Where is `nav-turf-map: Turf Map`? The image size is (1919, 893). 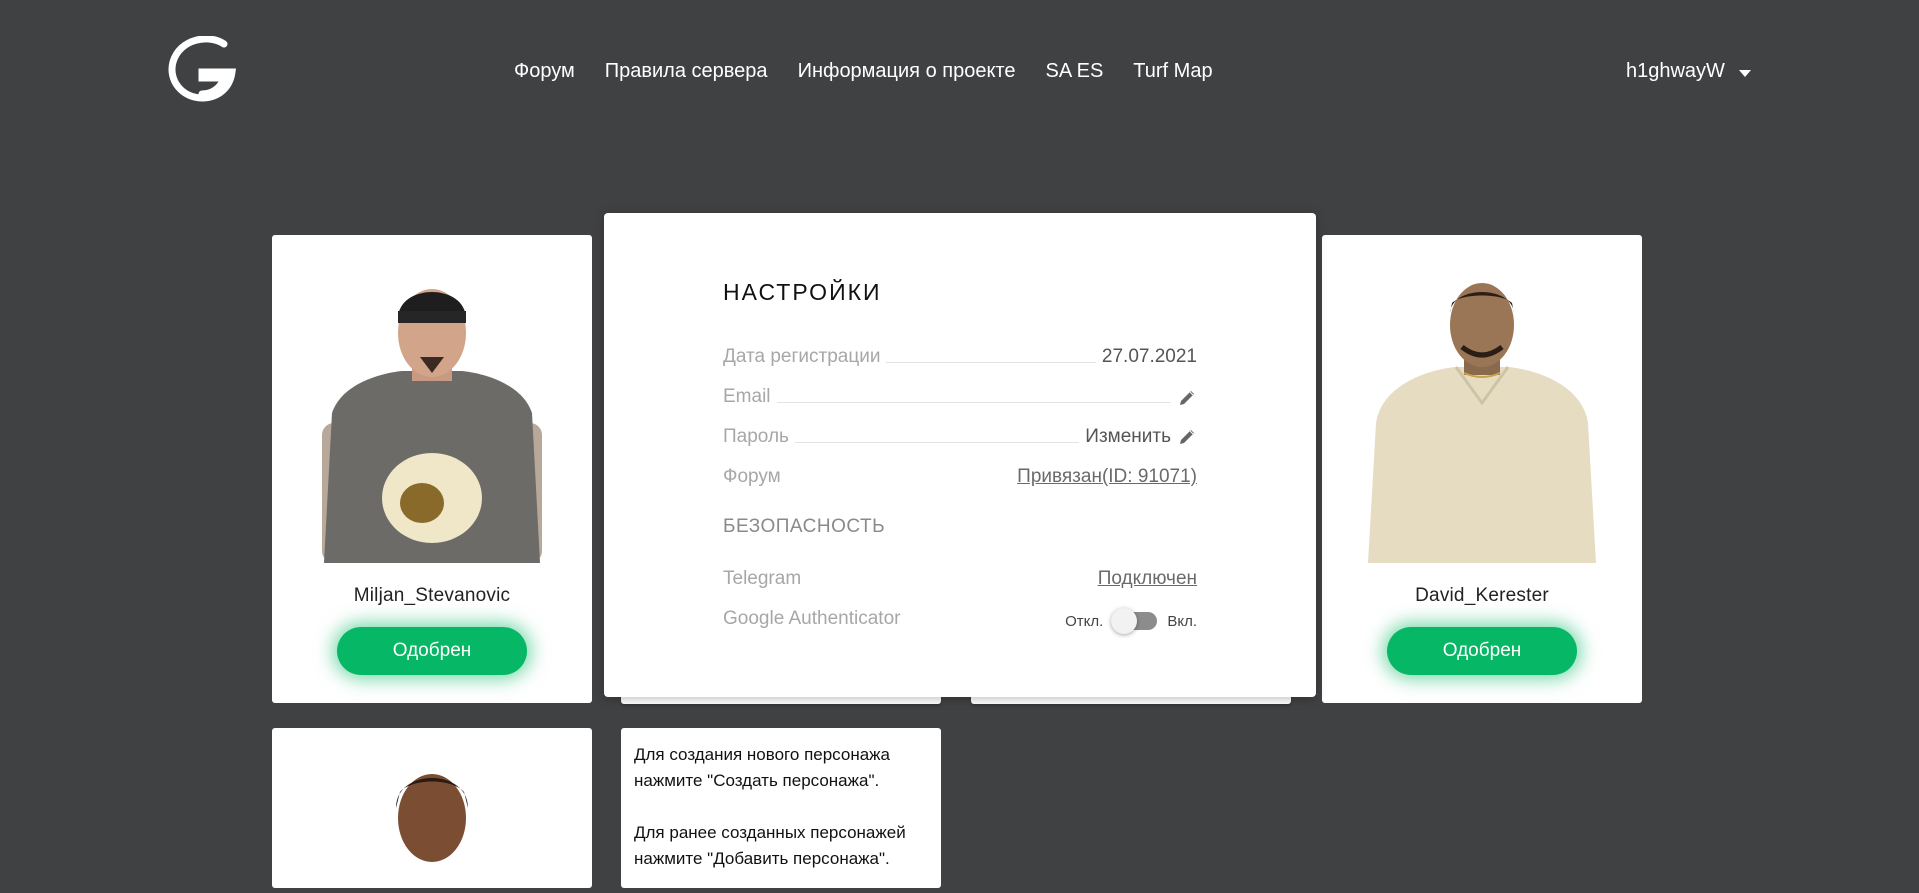 nav-turf-map: Turf Map is located at coordinates (1172, 71).